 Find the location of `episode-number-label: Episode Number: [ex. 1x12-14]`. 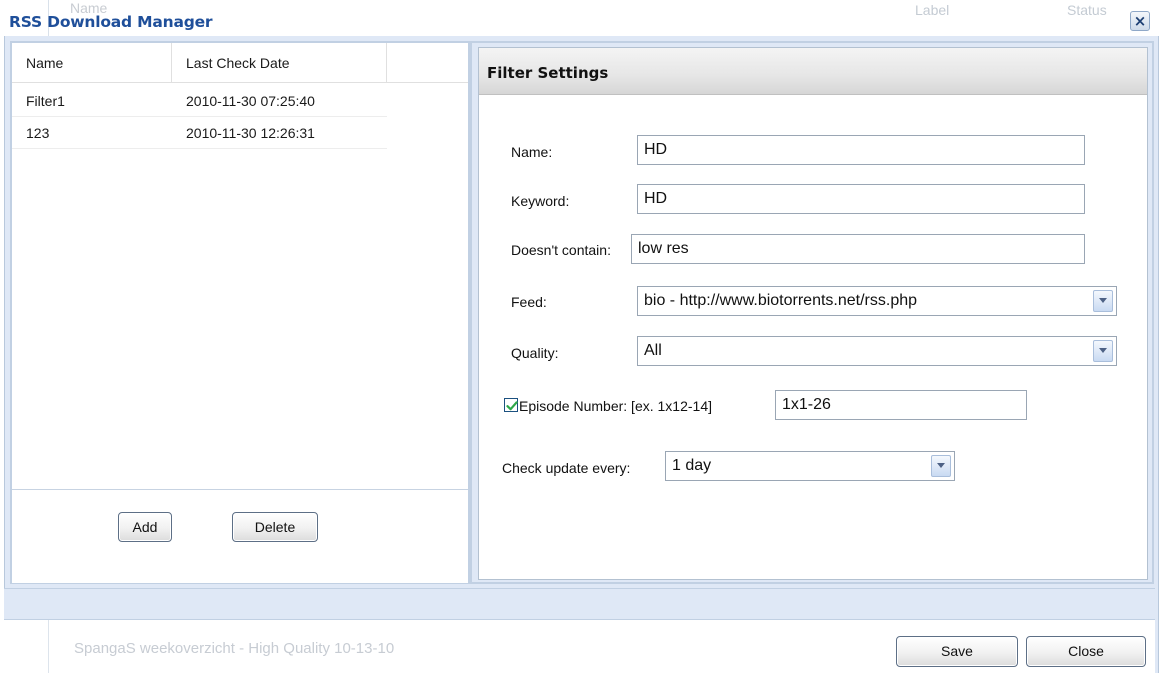

episode-number-label: Episode Number: [ex. 1x12-14] is located at coordinates (615, 406).